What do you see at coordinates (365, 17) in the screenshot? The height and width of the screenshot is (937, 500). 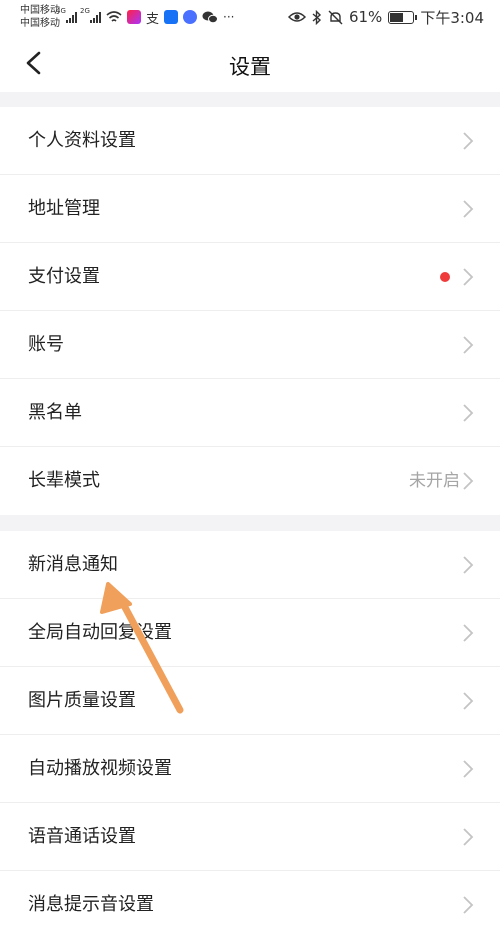 I see `battery-percent: 61%` at bounding box center [365, 17].